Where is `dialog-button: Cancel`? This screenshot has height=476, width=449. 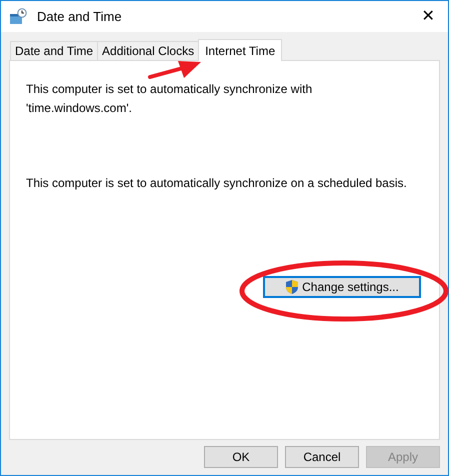 dialog-button: Cancel is located at coordinates (322, 457).